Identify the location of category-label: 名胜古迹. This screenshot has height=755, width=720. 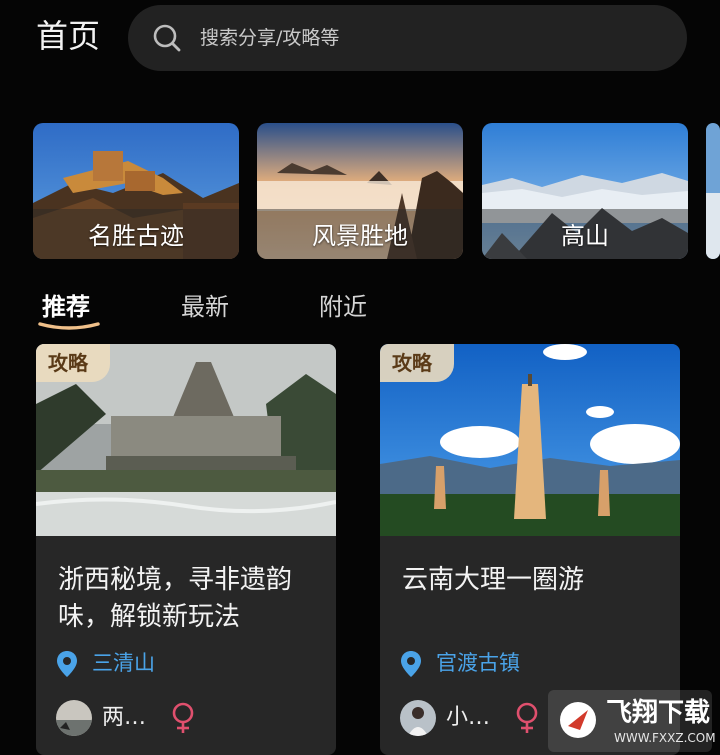
(136, 236).